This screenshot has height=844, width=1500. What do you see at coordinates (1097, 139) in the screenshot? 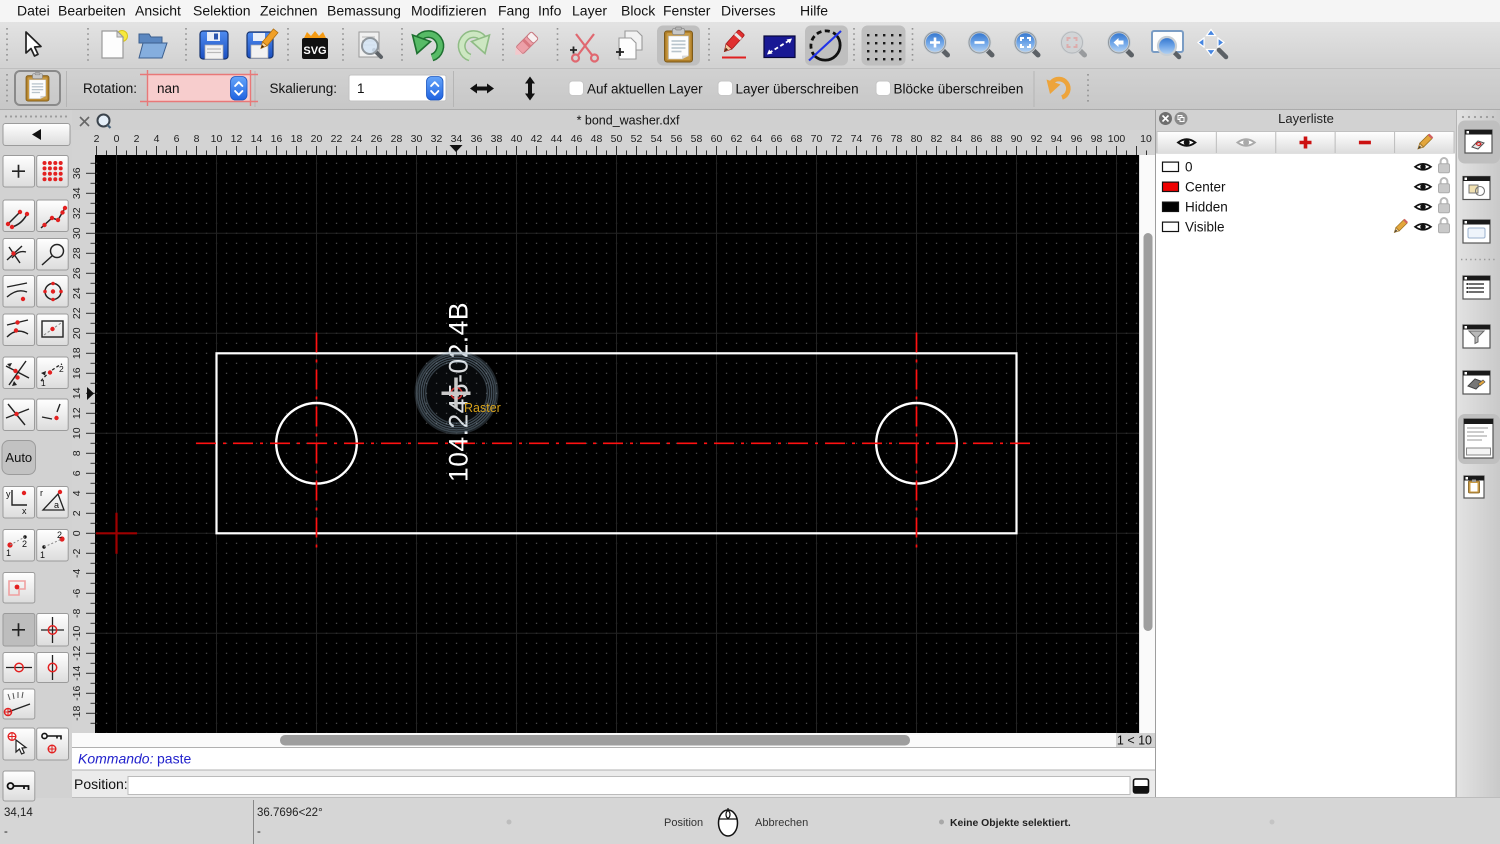
I see `svg-text: 98` at bounding box center [1097, 139].